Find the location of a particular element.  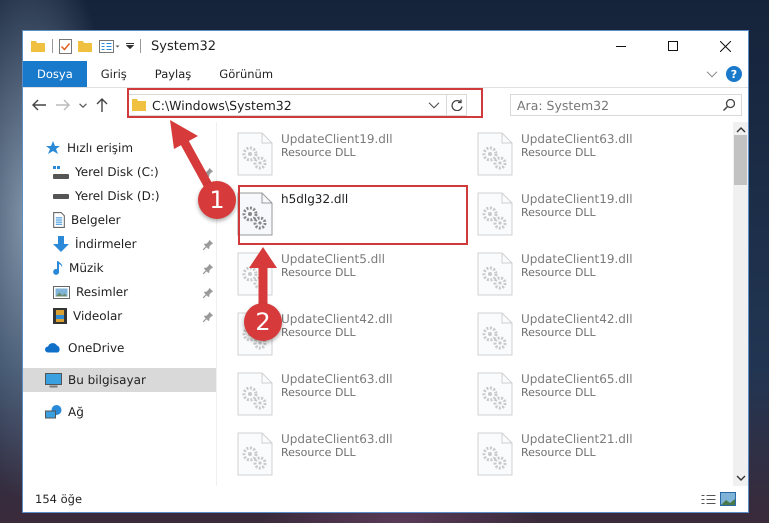

nav-item: Yerel Disk (C:) is located at coordinates (93, 172).